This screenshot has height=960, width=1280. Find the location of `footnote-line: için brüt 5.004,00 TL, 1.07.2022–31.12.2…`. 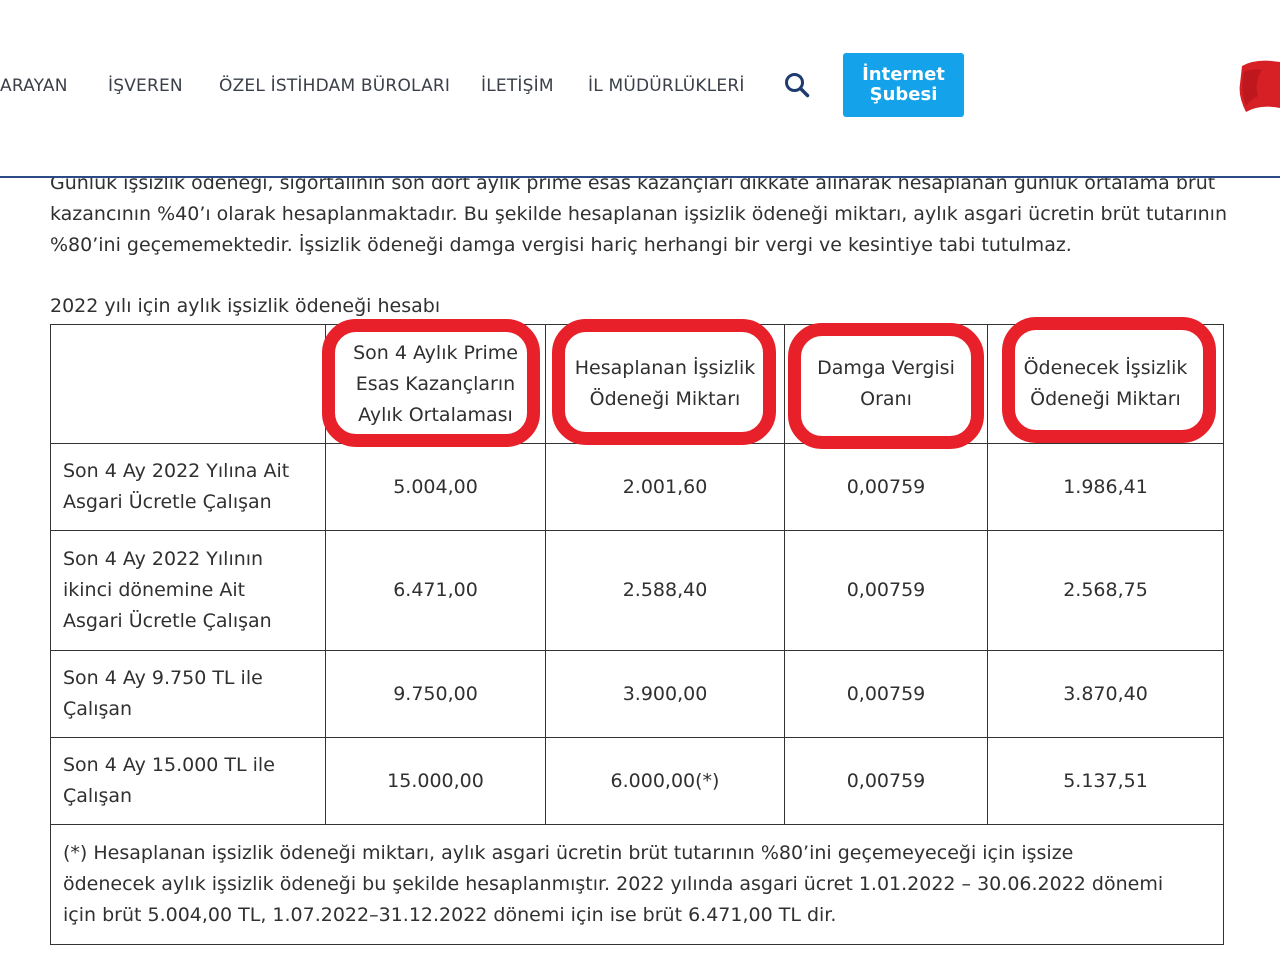

footnote-line: için brüt 5.004,00 TL, 1.07.2022–31.12.2… is located at coordinates (450, 915).